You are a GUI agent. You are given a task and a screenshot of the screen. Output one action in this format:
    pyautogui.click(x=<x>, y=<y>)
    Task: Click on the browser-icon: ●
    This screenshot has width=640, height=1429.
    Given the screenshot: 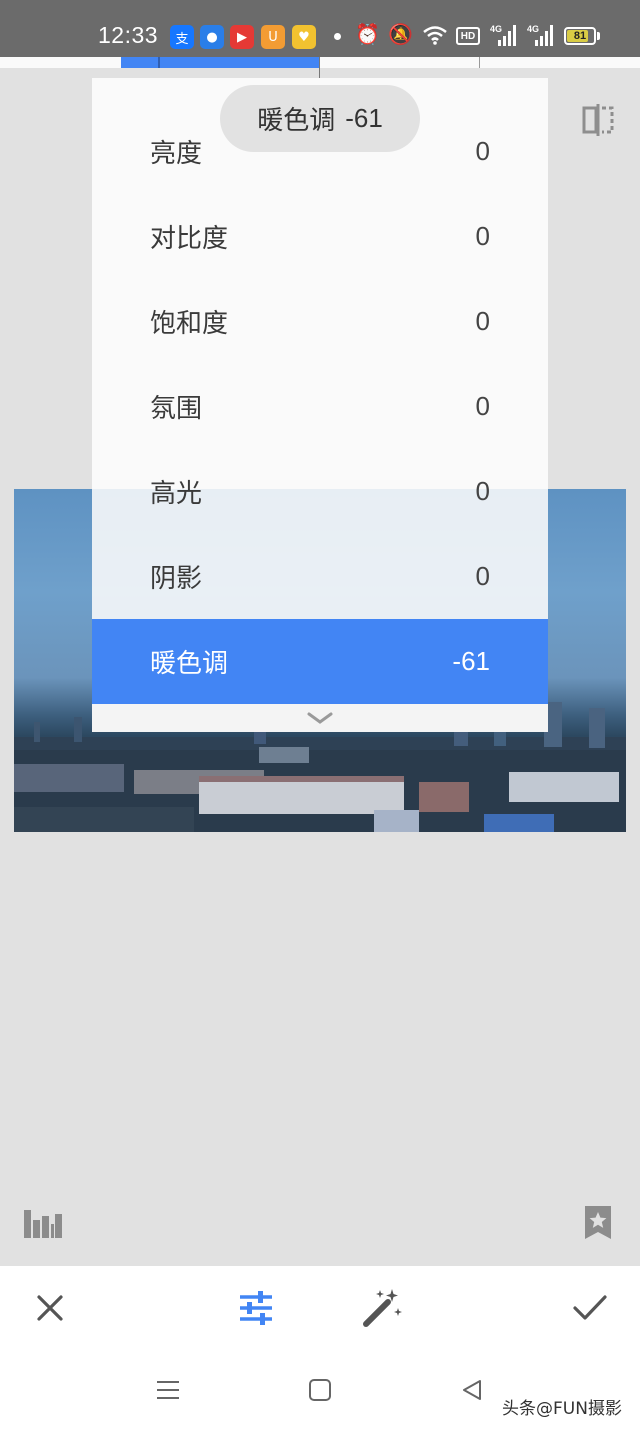 What is the action you would take?
    pyautogui.click(x=212, y=37)
    